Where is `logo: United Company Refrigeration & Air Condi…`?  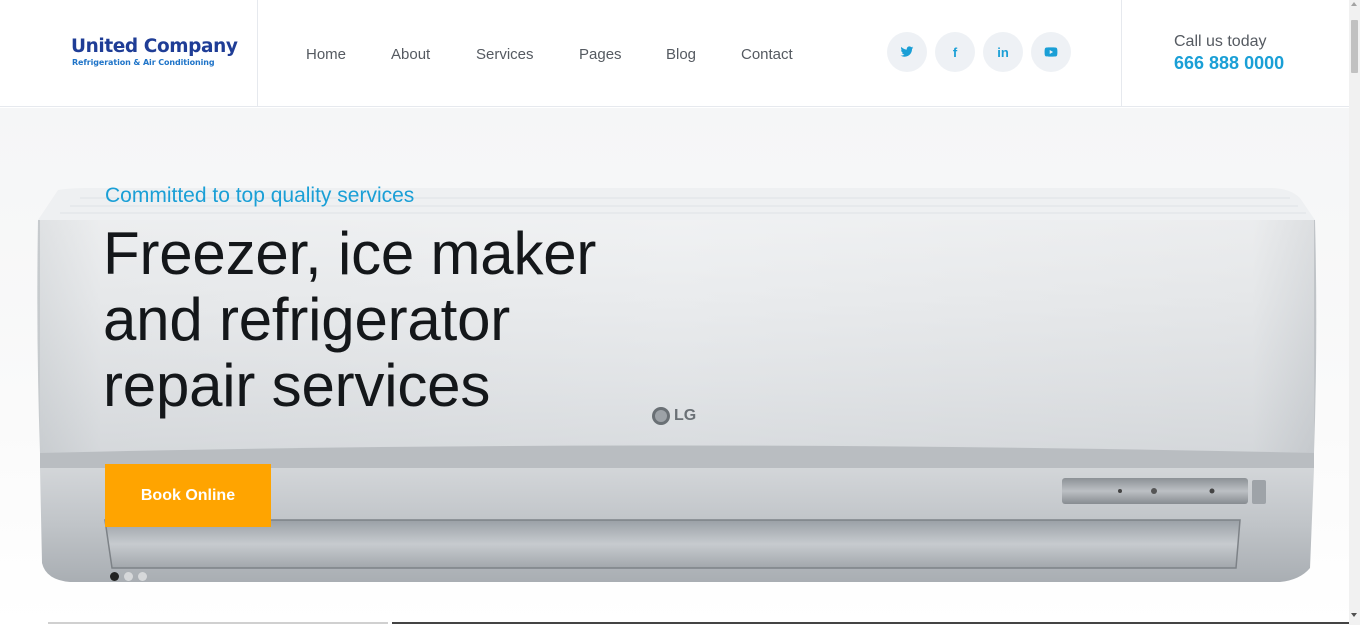 logo: United Company Refrigeration & Air Condi… is located at coordinates (129, 53).